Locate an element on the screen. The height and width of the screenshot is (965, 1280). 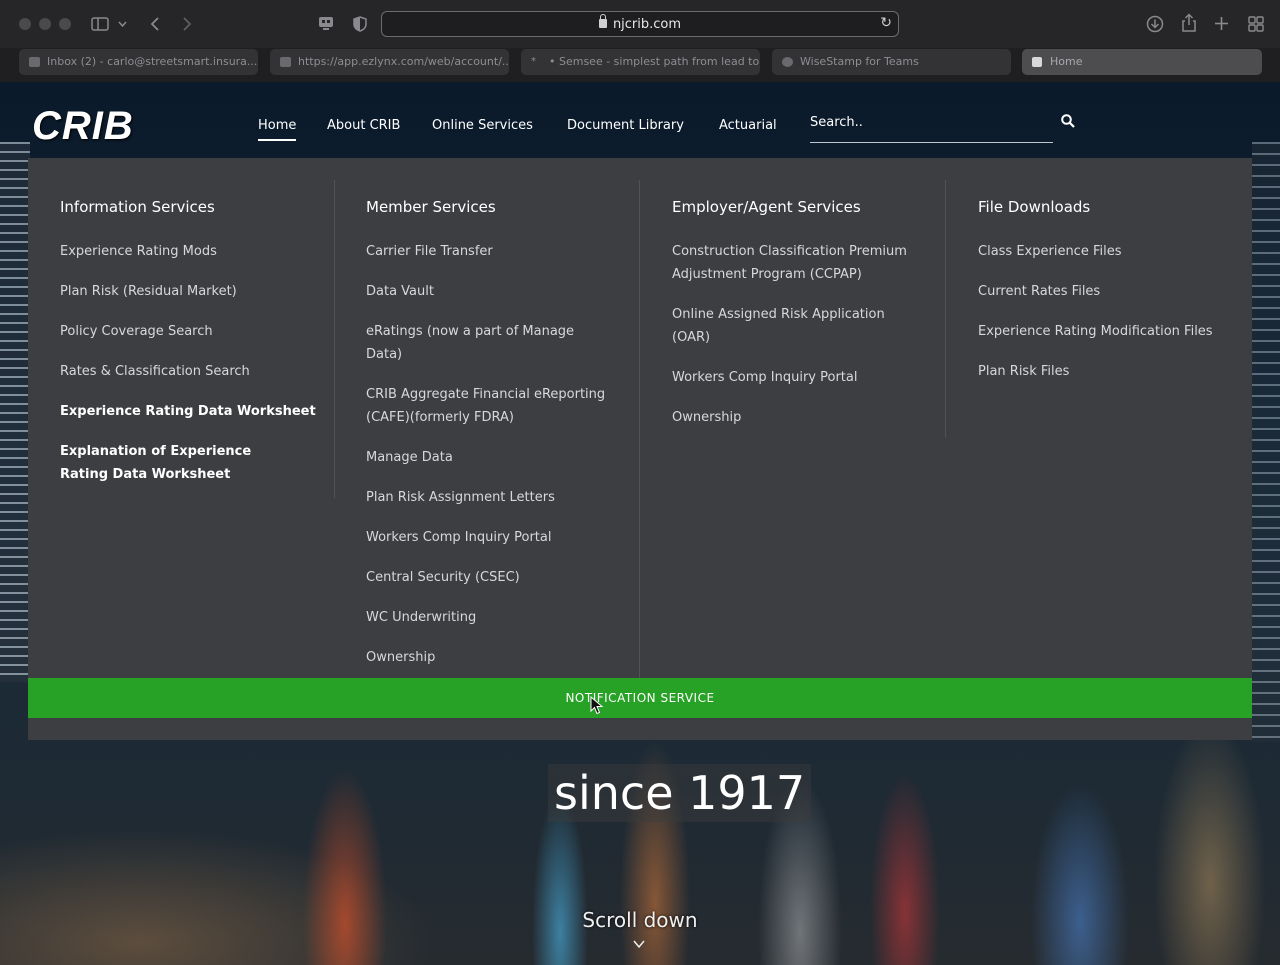
menu-link-oar: Online Assigned Risk Application (OAR) is located at coordinates (787, 326).